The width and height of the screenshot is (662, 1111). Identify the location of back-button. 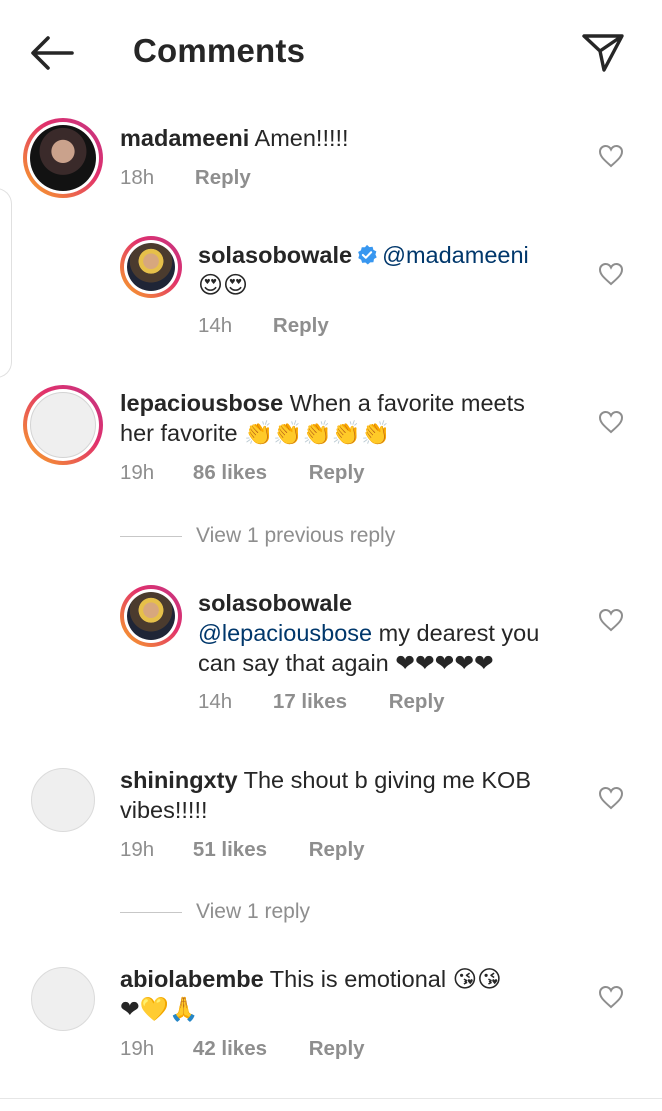
(52, 53).